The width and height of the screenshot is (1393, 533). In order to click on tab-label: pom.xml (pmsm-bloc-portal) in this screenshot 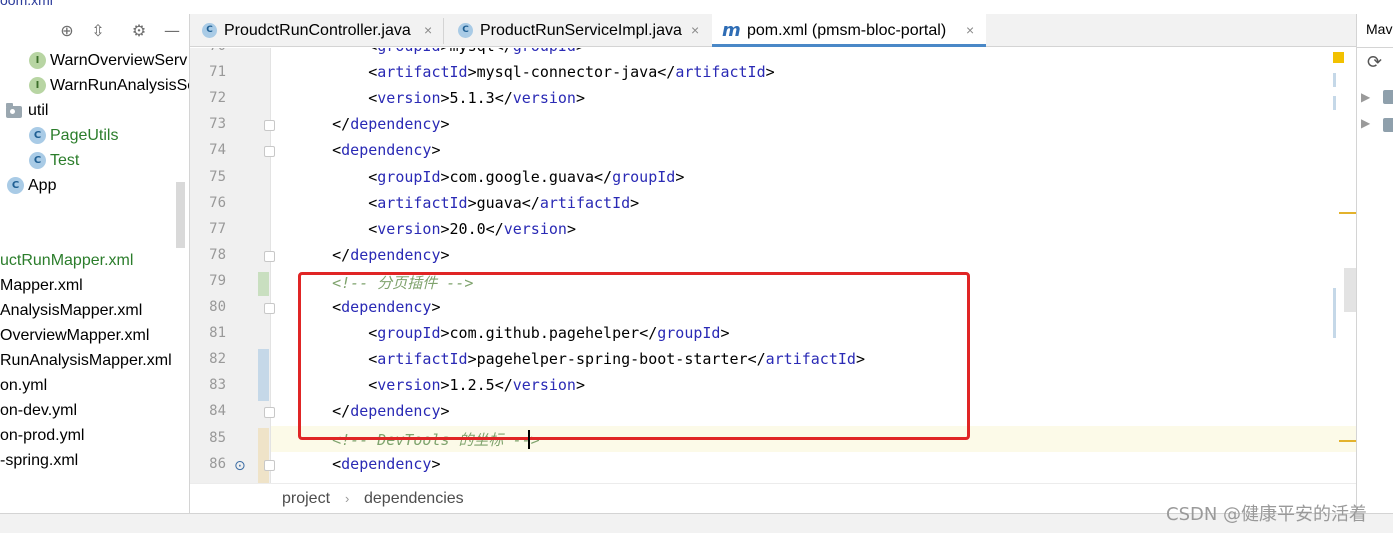, I will do `click(847, 30)`.